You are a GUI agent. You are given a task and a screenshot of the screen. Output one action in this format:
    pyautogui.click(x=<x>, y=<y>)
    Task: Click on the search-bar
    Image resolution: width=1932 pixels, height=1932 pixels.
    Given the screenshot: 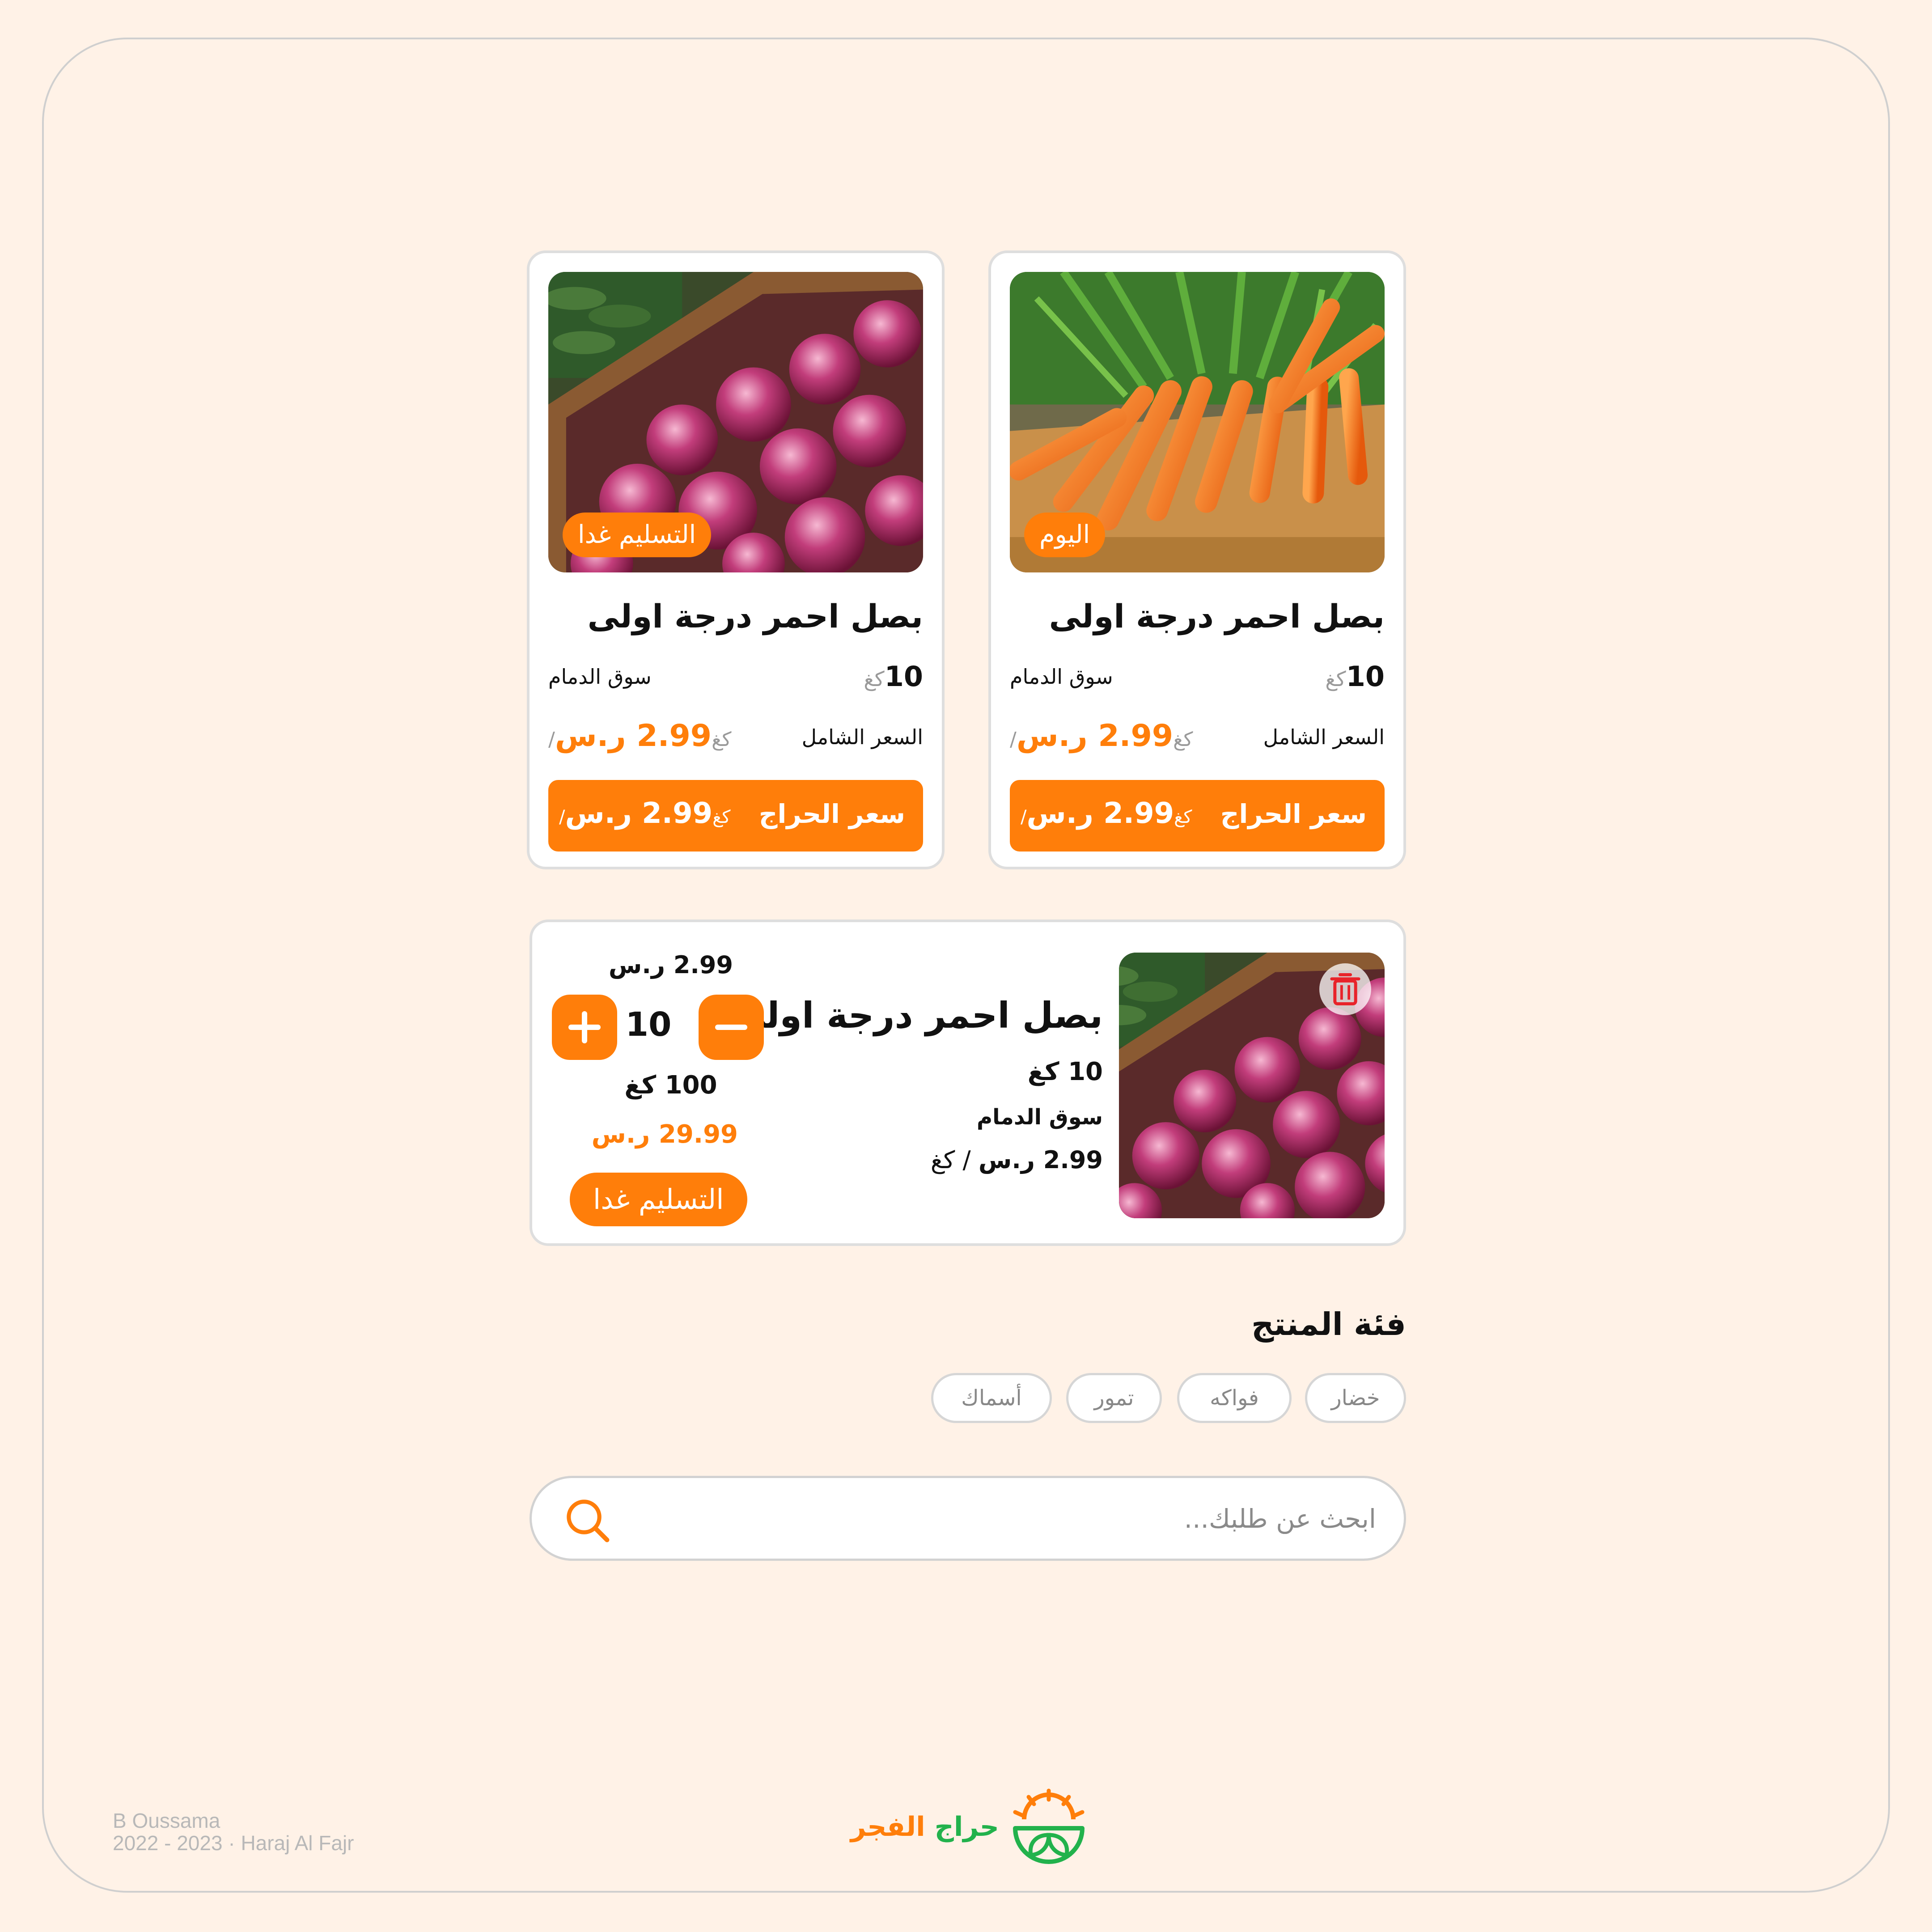 What is the action you would take?
    pyautogui.click(x=968, y=1518)
    